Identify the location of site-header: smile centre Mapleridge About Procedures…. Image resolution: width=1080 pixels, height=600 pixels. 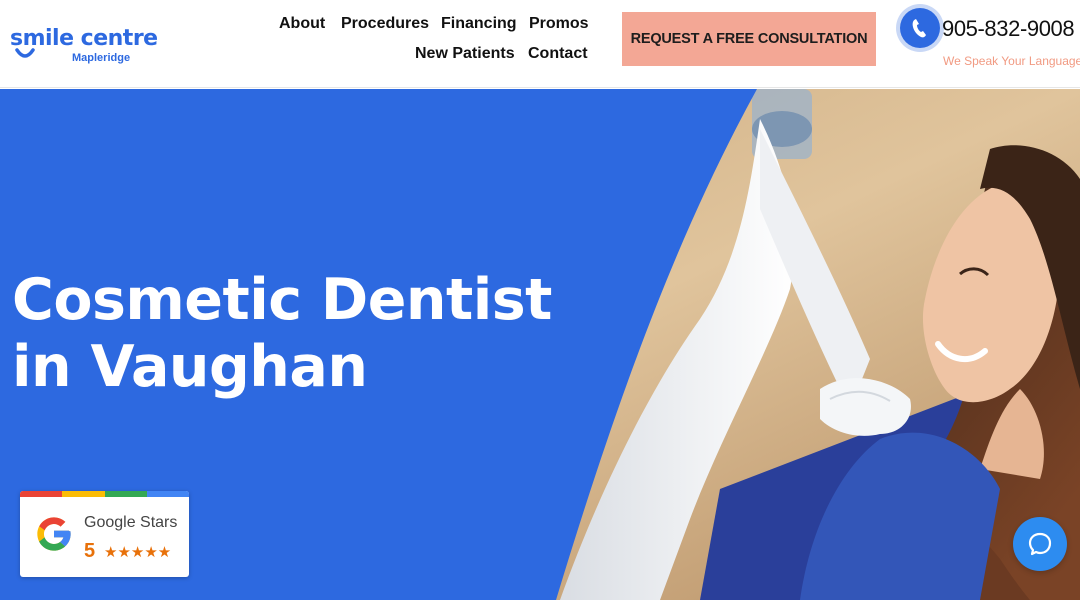
(540, 44).